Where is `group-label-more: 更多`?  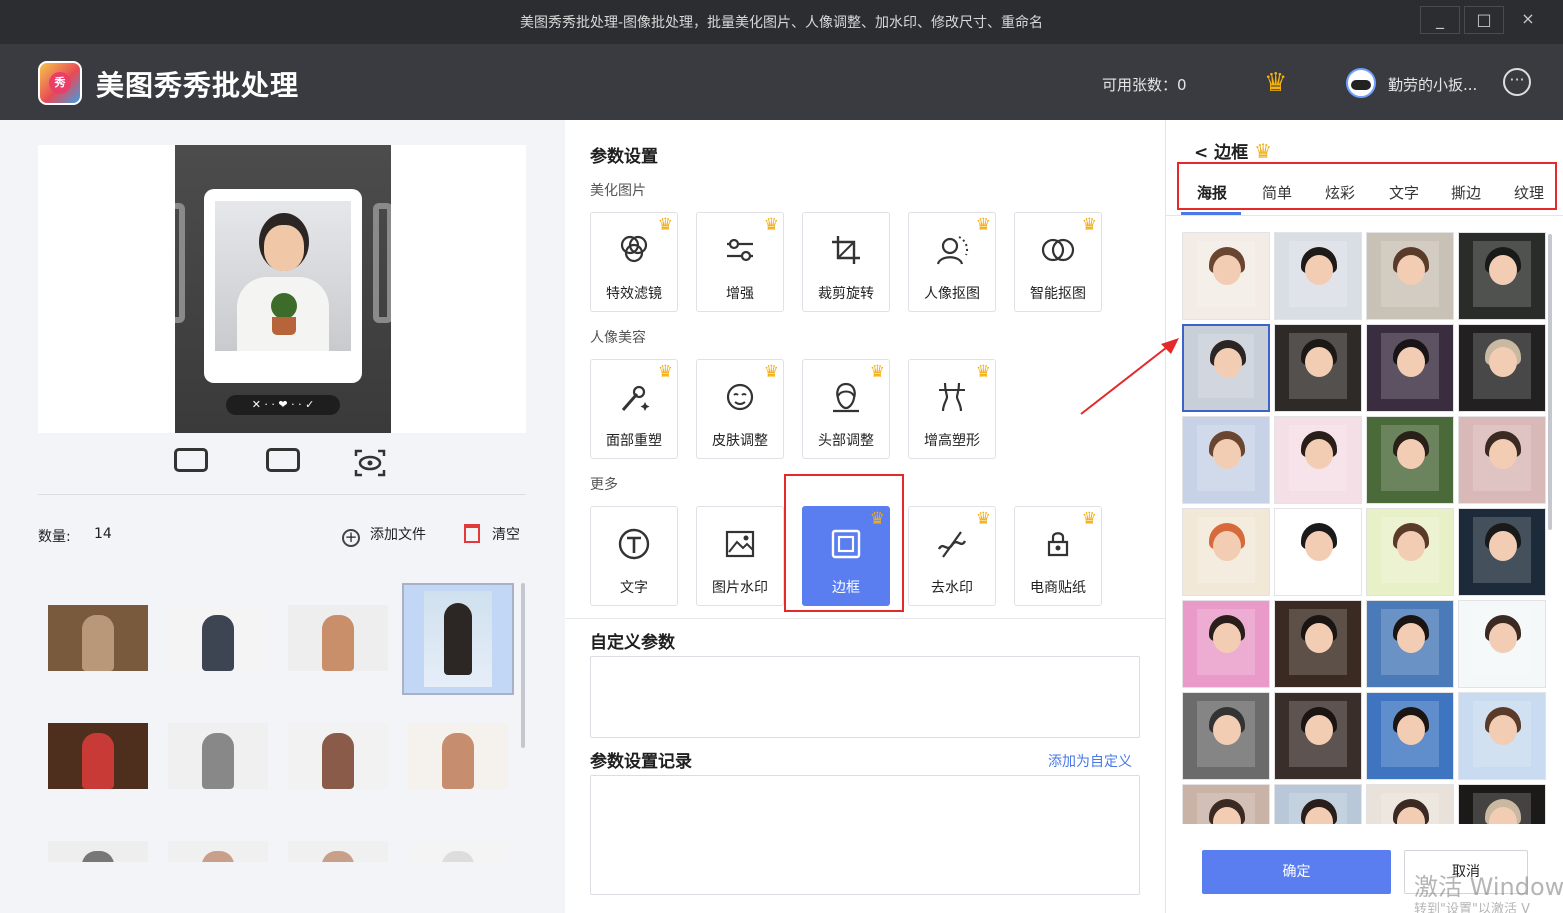
group-label-more: 更多 is located at coordinates (604, 485).